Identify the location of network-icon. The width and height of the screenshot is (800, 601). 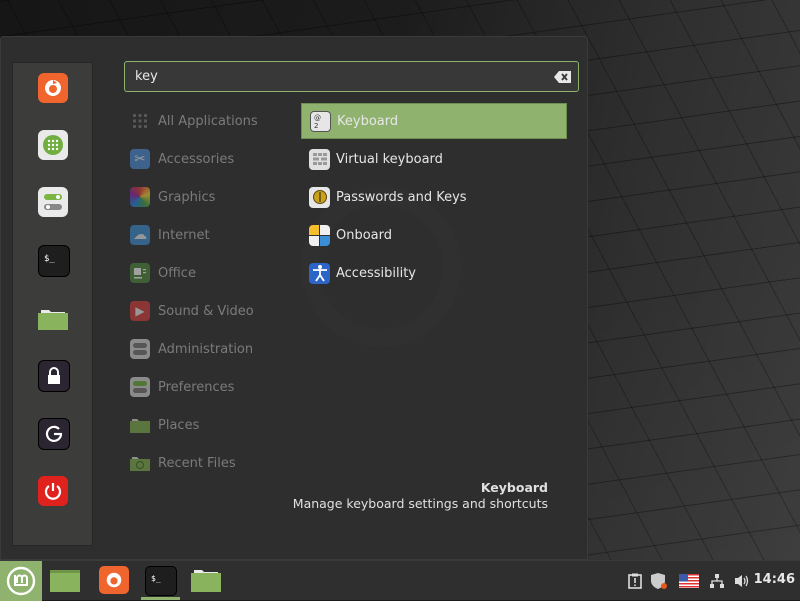
(717, 581).